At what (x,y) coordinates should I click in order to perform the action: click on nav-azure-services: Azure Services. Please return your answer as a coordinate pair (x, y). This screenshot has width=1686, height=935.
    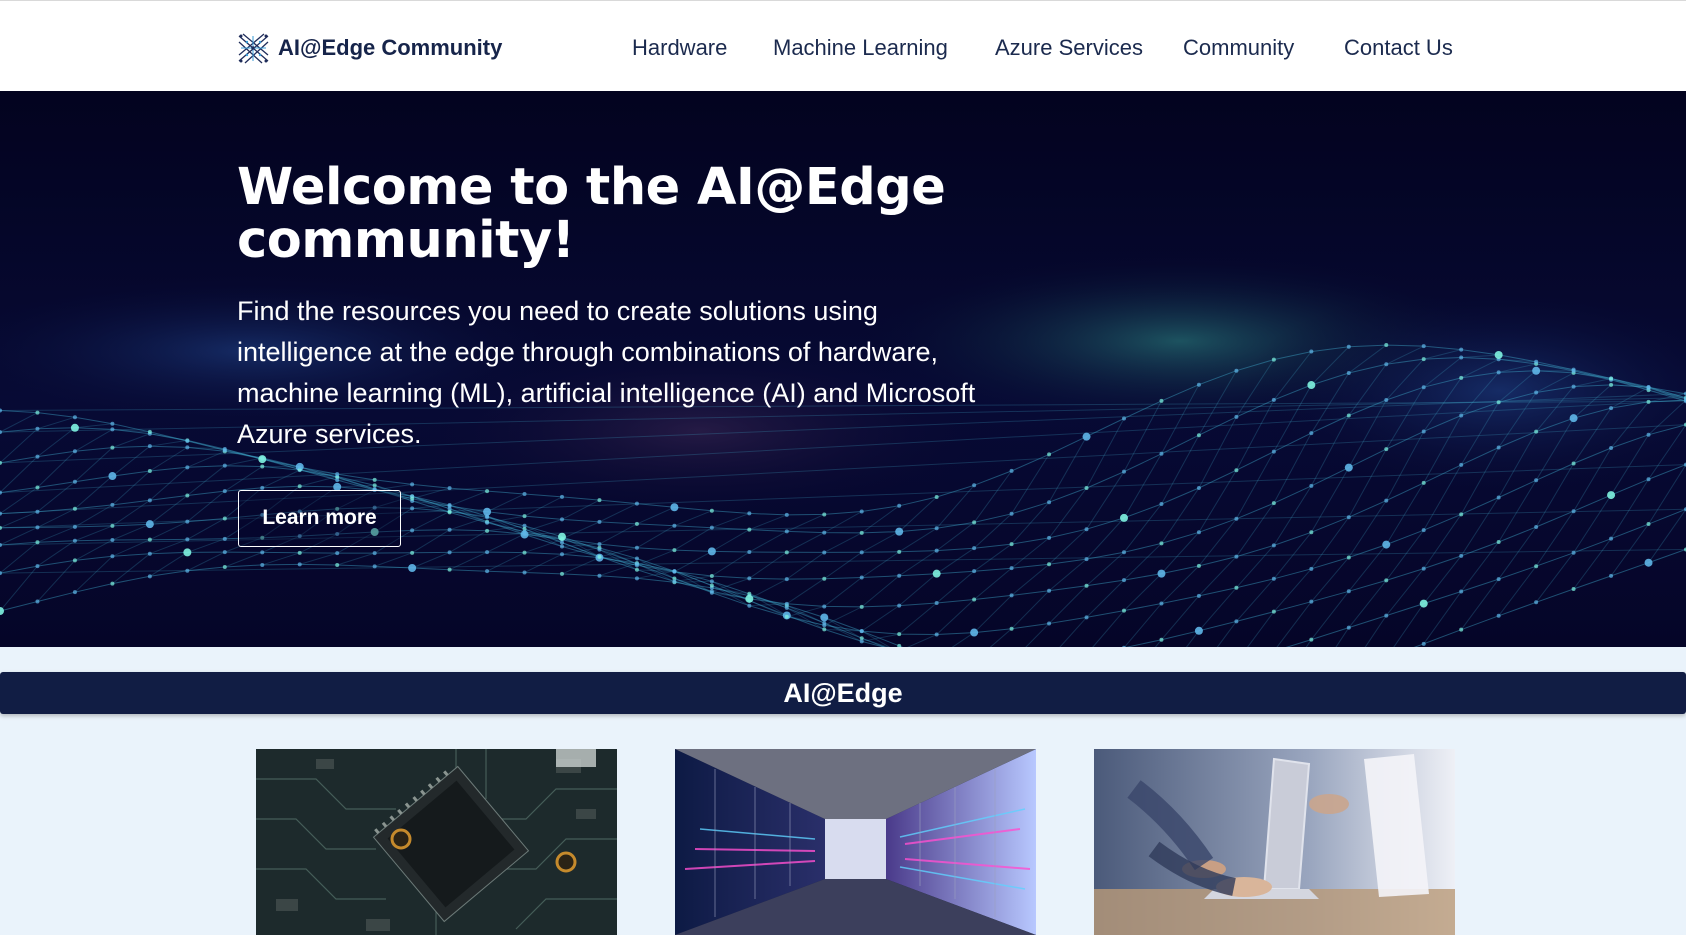
    Looking at the image, I should click on (1069, 48).